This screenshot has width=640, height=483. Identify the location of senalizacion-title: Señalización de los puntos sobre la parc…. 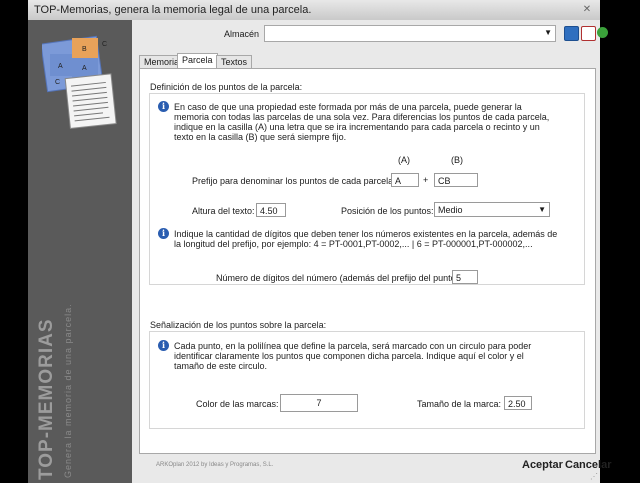
(238, 325).